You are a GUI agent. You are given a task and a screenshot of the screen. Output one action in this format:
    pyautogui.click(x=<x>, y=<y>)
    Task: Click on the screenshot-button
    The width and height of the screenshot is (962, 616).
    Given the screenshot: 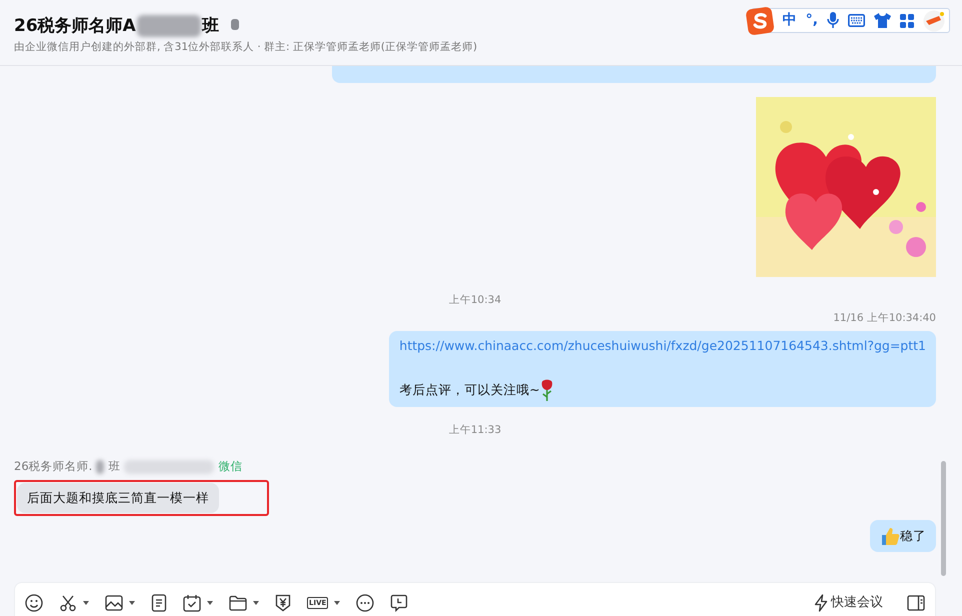 What is the action you would take?
    pyautogui.click(x=74, y=603)
    